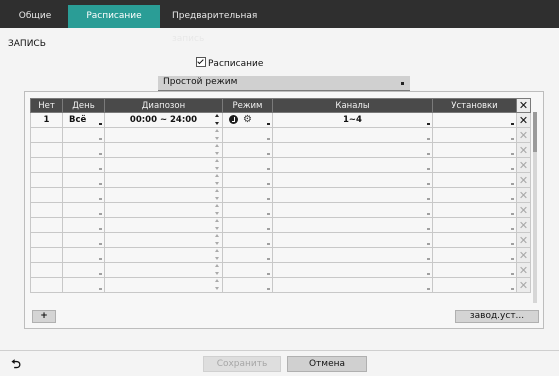 Image resolution: width=559 pixels, height=376 pixels. I want to click on column-header-range: Диапозон, so click(163, 105).